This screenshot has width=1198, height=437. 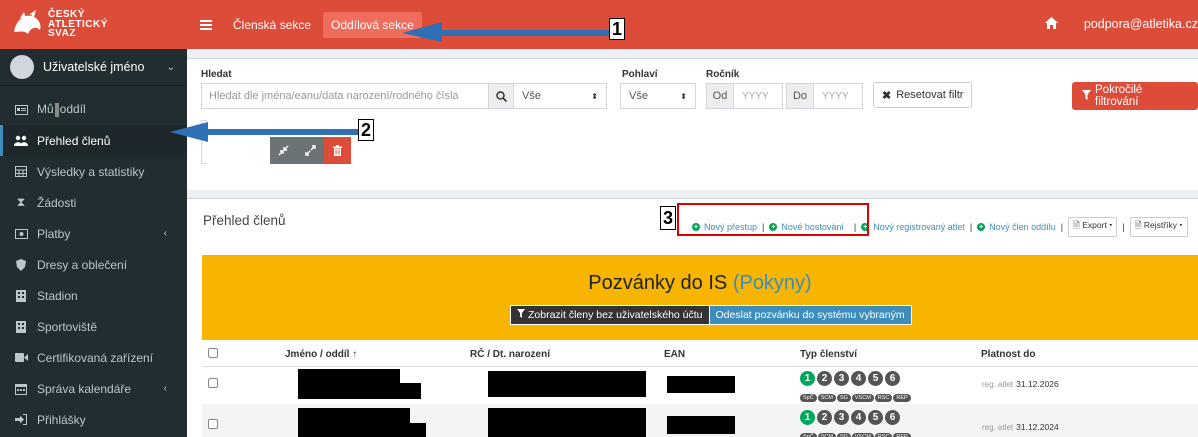 What do you see at coordinates (1141, 24) in the screenshot?
I see `support-email-link: podpora@atletika.cz` at bounding box center [1141, 24].